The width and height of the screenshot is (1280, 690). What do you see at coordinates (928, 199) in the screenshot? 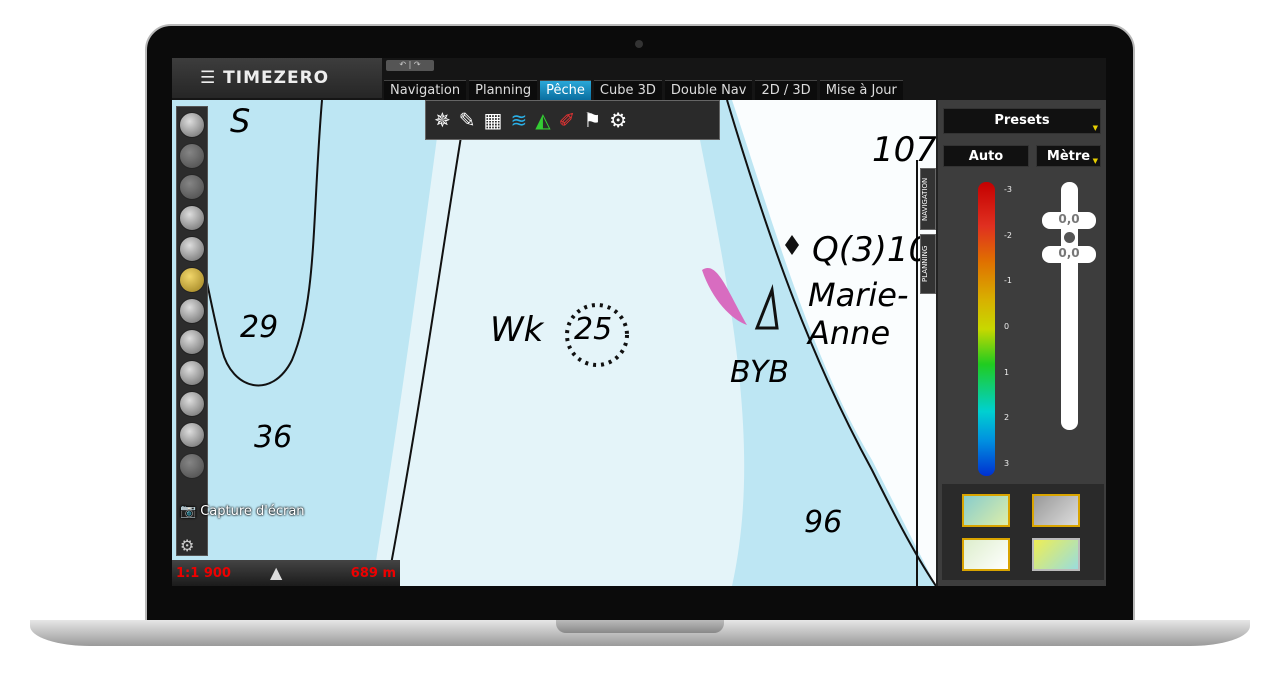
I see `vtab-navigation: NAVIGATION` at bounding box center [928, 199].